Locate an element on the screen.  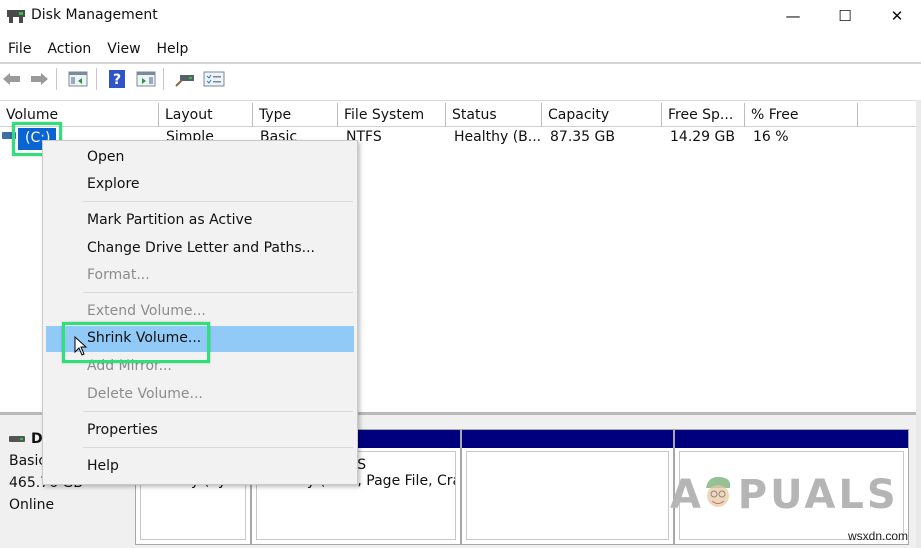
forward-arrow-icon is located at coordinates (39, 79).